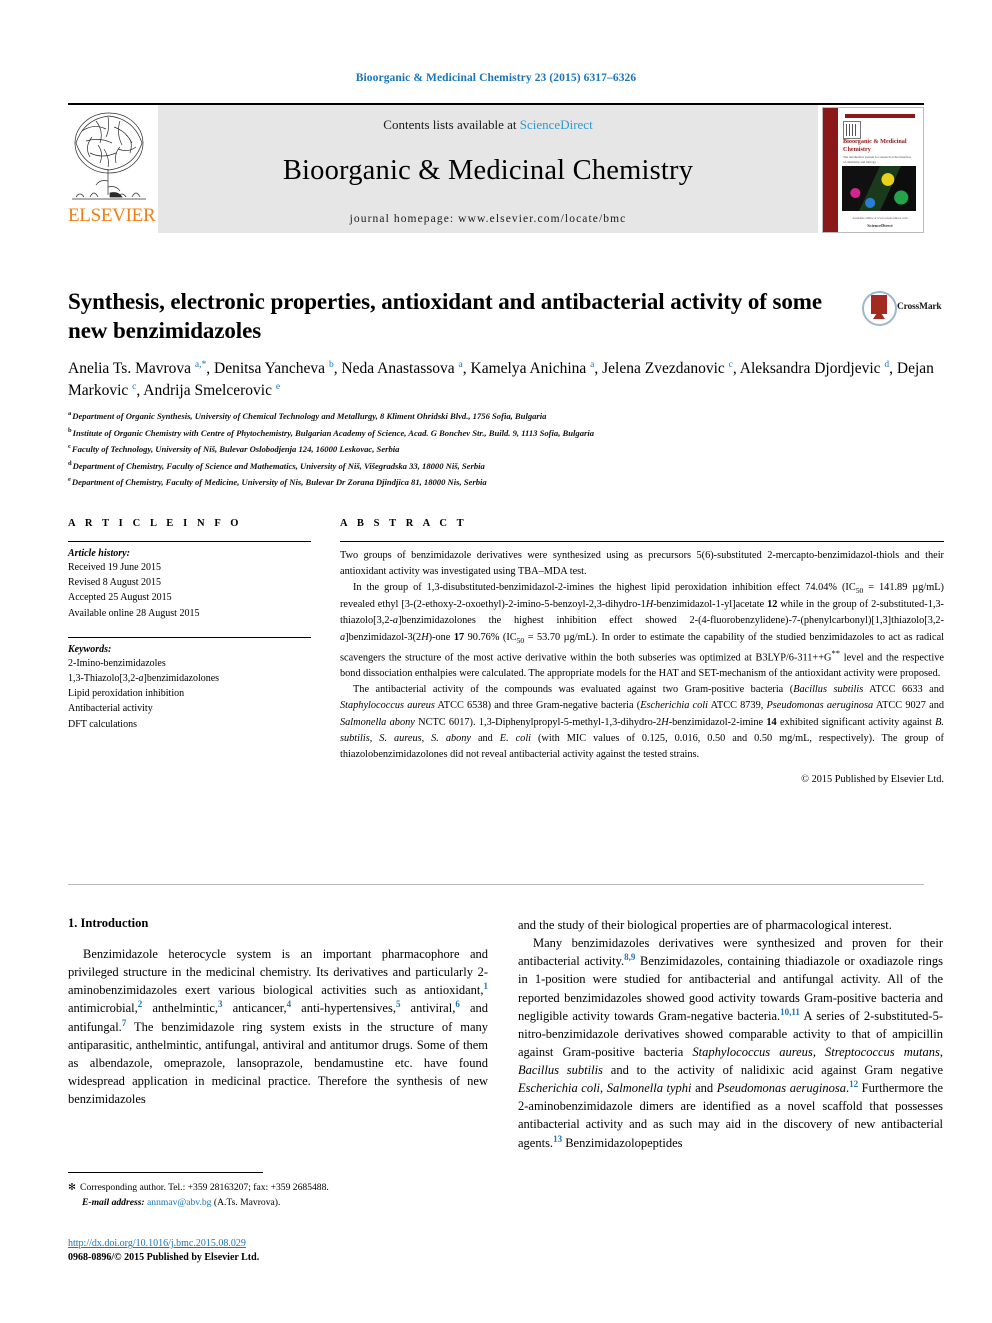 This screenshot has height=1323, width=992. What do you see at coordinates (108, 923) in the screenshot?
I see `section-heading-introduction: 1. Introduction` at bounding box center [108, 923].